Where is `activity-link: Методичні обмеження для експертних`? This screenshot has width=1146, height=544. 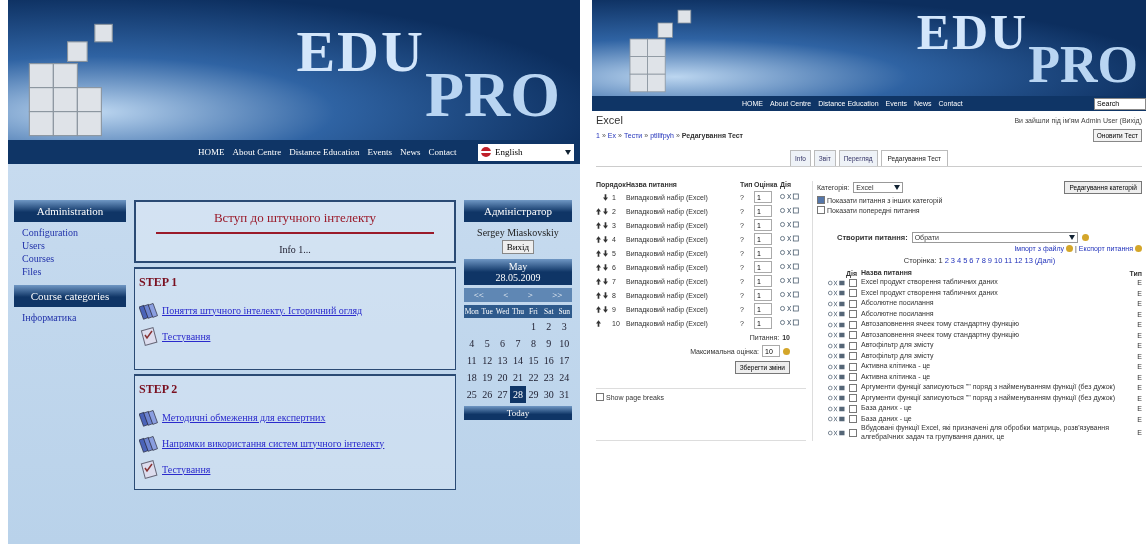
activity-link: Методичні обмеження для експертних is located at coordinates (244, 417).